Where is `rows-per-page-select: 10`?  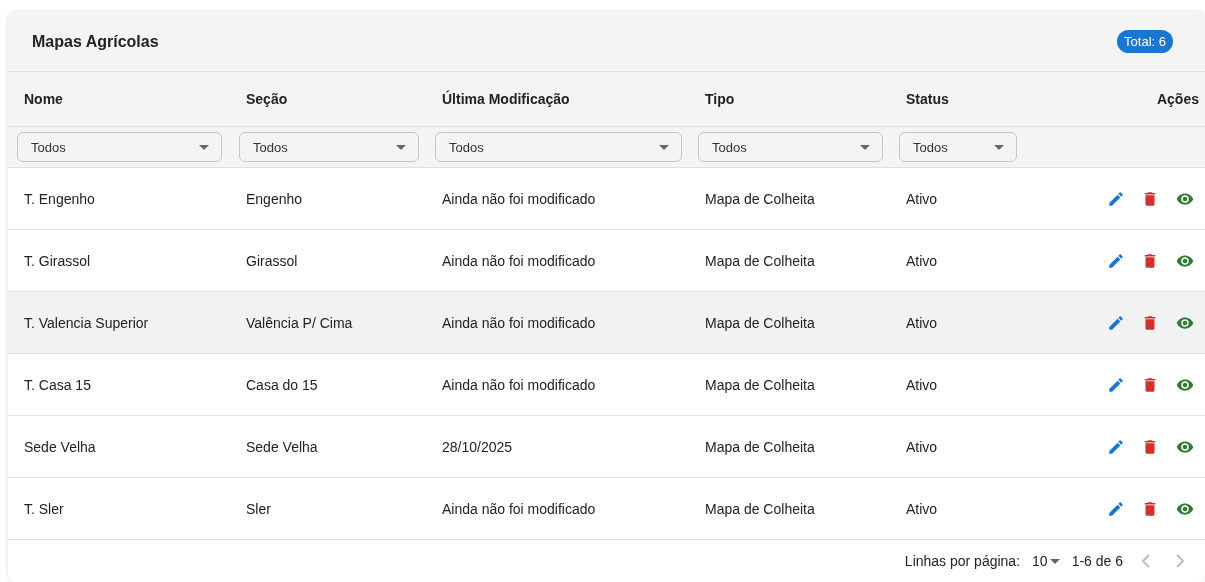 rows-per-page-select: 10 is located at coordinates (1046, 561).